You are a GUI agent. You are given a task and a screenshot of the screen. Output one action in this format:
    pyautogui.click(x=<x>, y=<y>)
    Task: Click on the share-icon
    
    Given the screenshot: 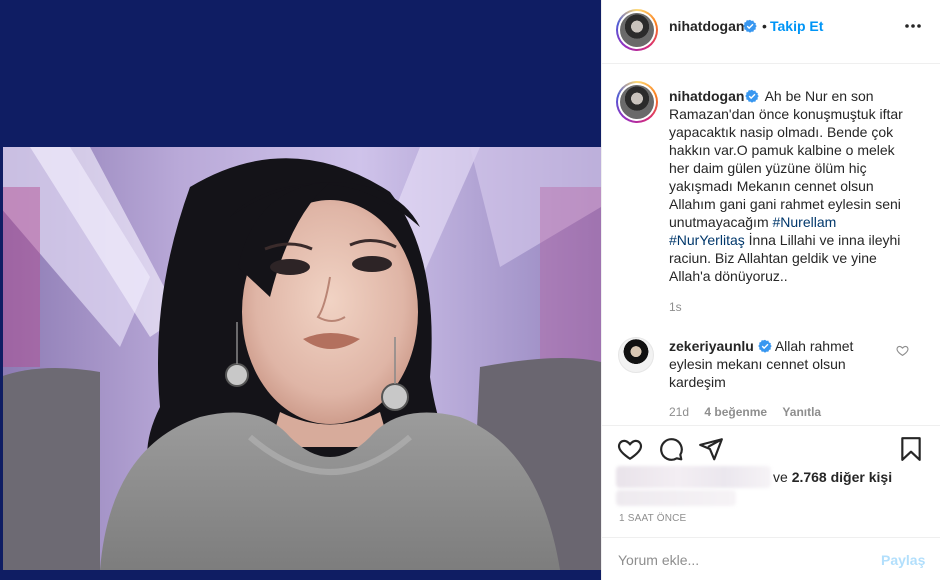 What is the action you would take?
    pyautogui.click(x=711, y=449)
    